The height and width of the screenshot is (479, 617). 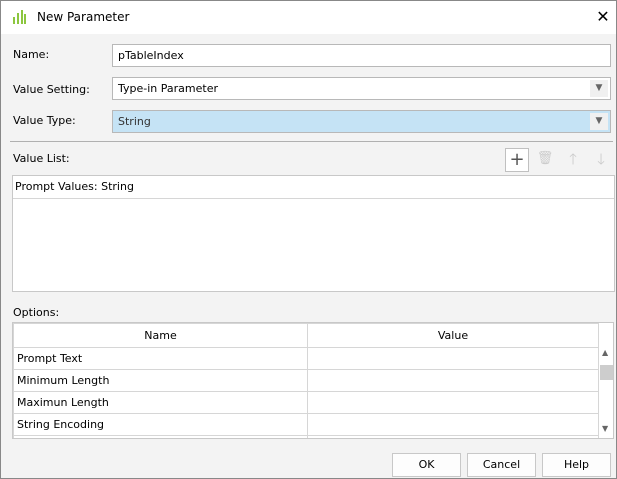 I want to click on table-row: String Encoding, so click(x=306, y=424).